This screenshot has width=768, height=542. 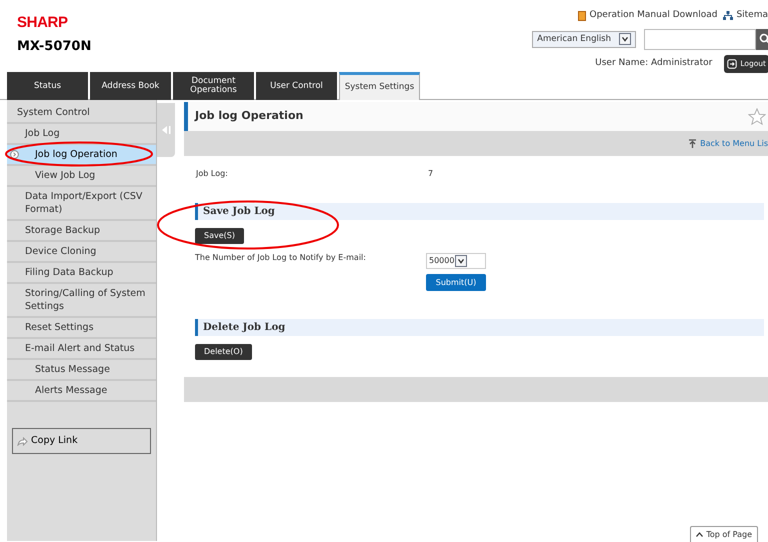 What do you see at coordinates (584, 39) in the screenshot?
I see `language-select: American English` at bounding box center [584, 39].